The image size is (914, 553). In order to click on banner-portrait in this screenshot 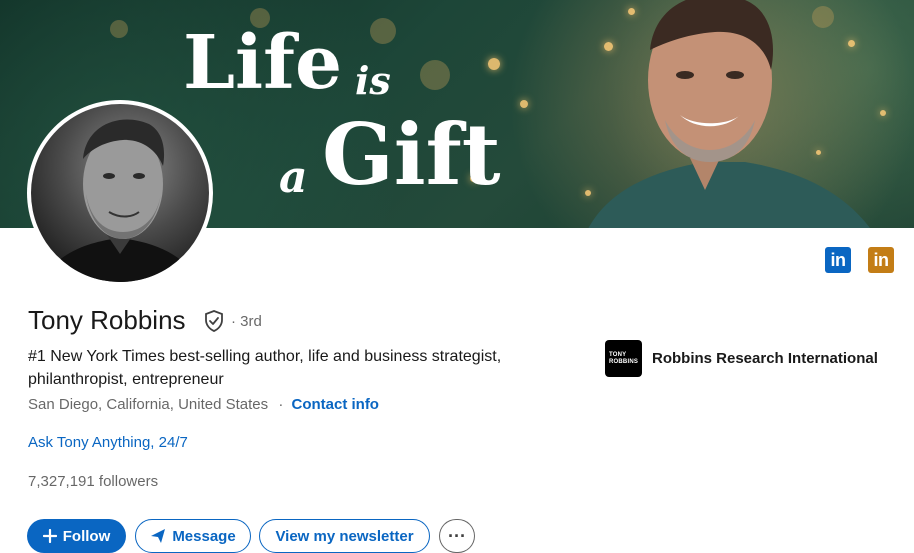, I will do `click(729, 114)`.